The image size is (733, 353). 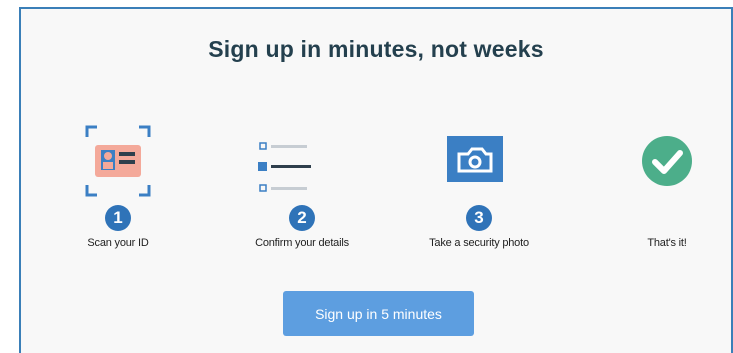 What do you see at coordinates (657, 159) in the screenshot?
I see `checkmark-icon` at bounding box center [657, 159].